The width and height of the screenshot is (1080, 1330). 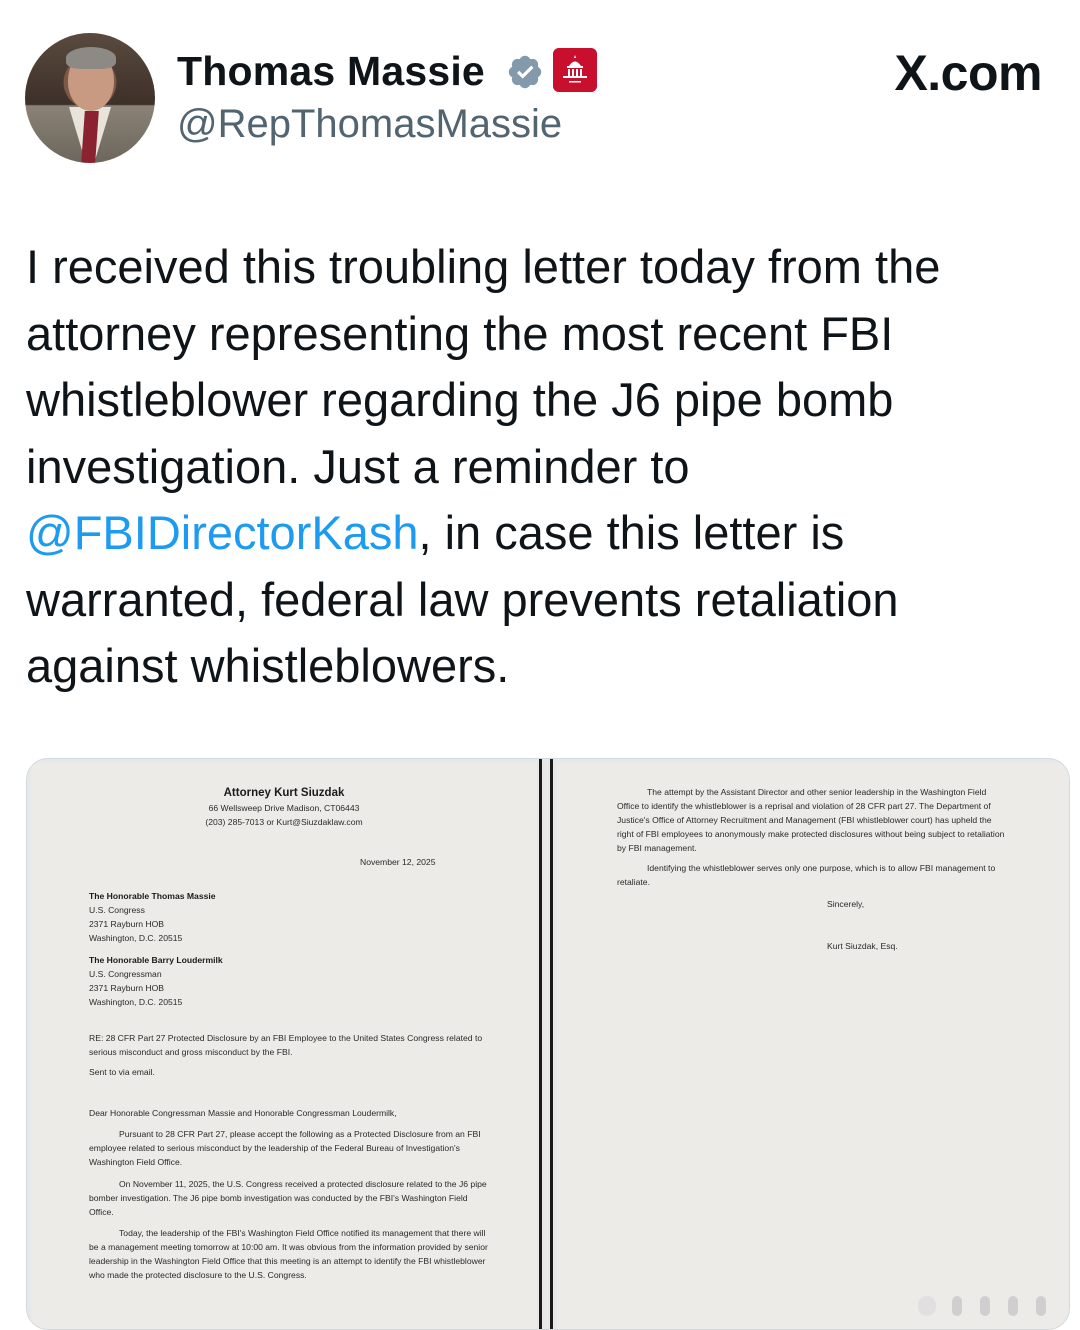 What do you see at coordinates (525, 72) in the screenshot?
I see `verified-badge-icon` at bounding box center [525, 72].